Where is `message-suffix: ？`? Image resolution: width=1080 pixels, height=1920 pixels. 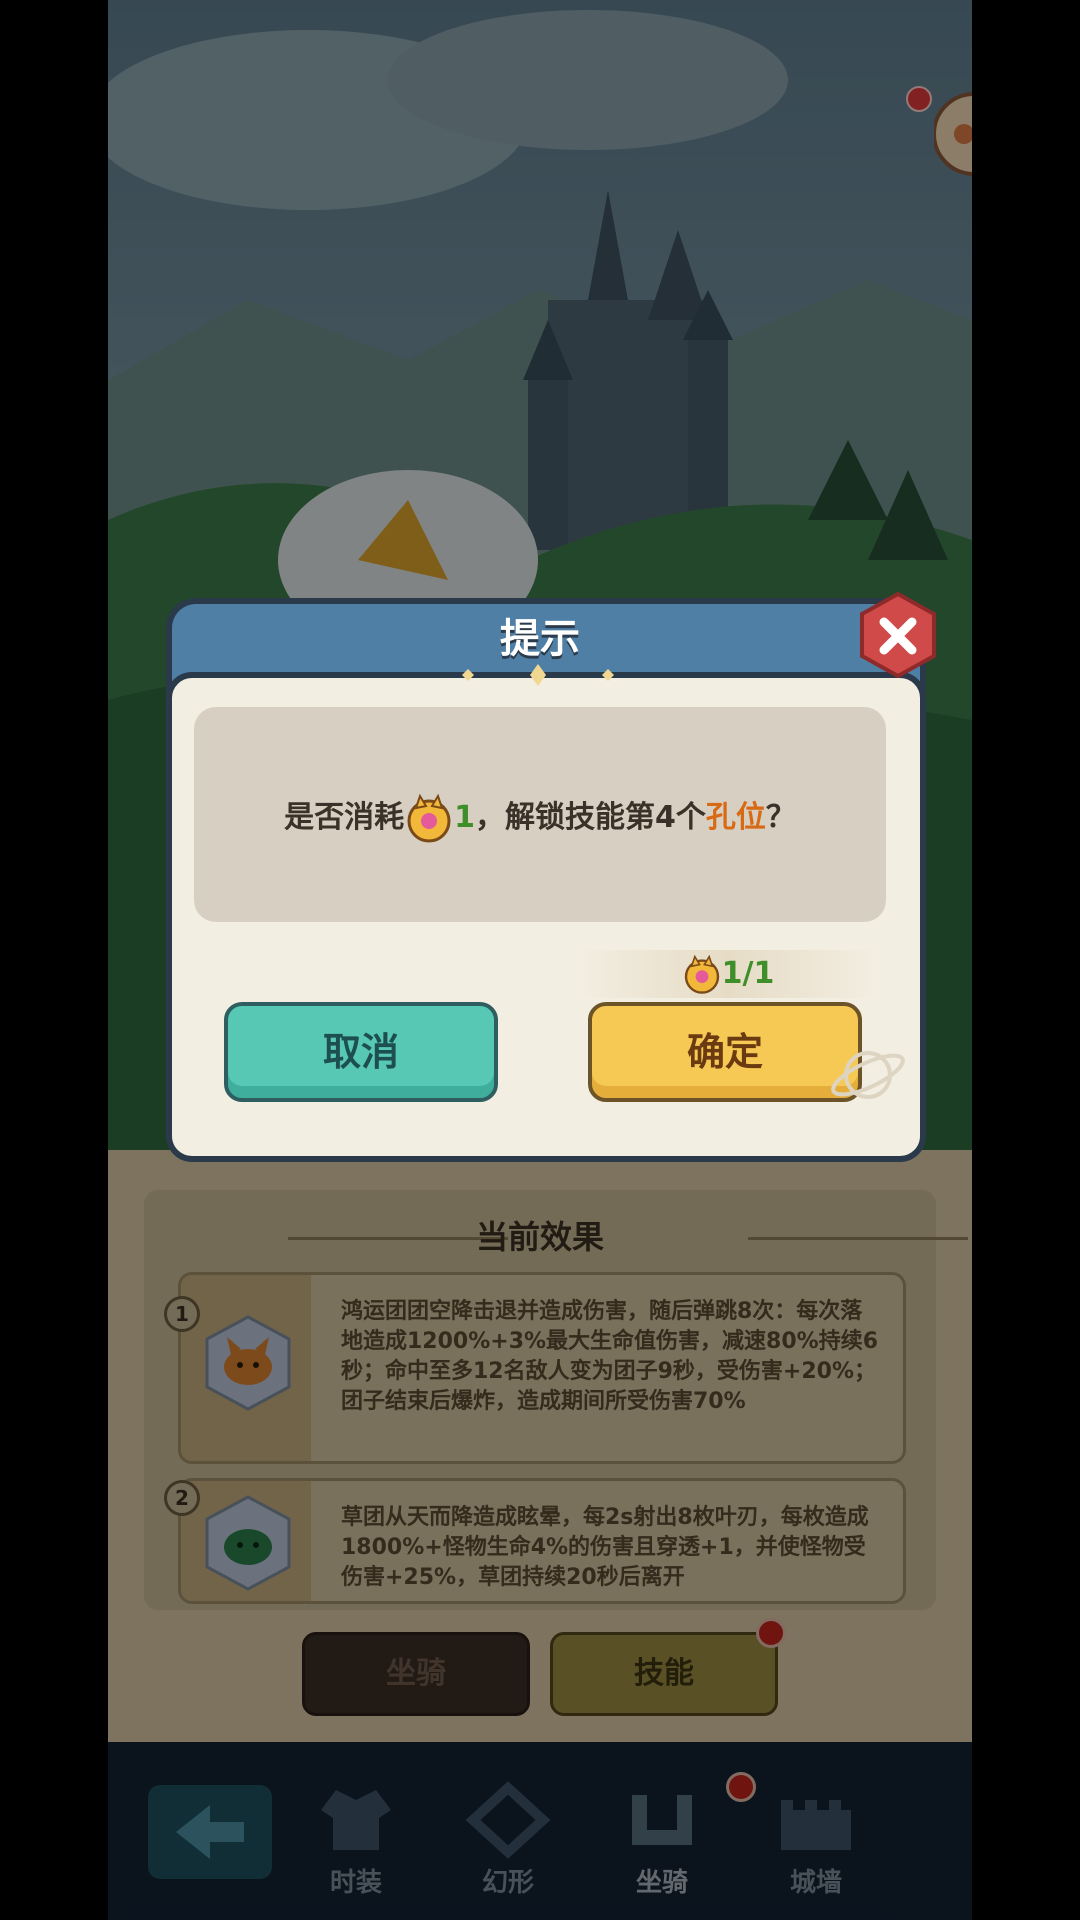 message-suffix: ？ is located at coordinates (780, 817).